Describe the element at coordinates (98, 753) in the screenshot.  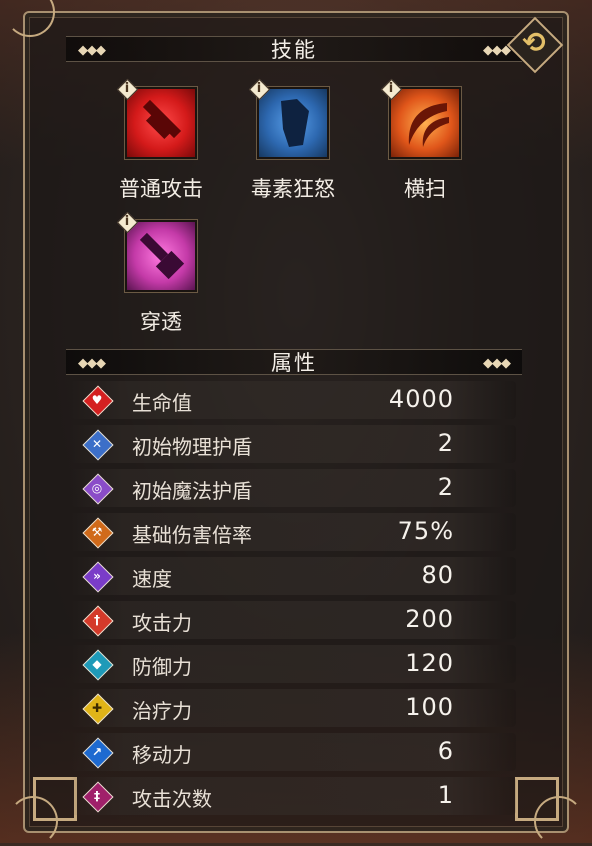
I see `movement-icon: ↗` at that location.